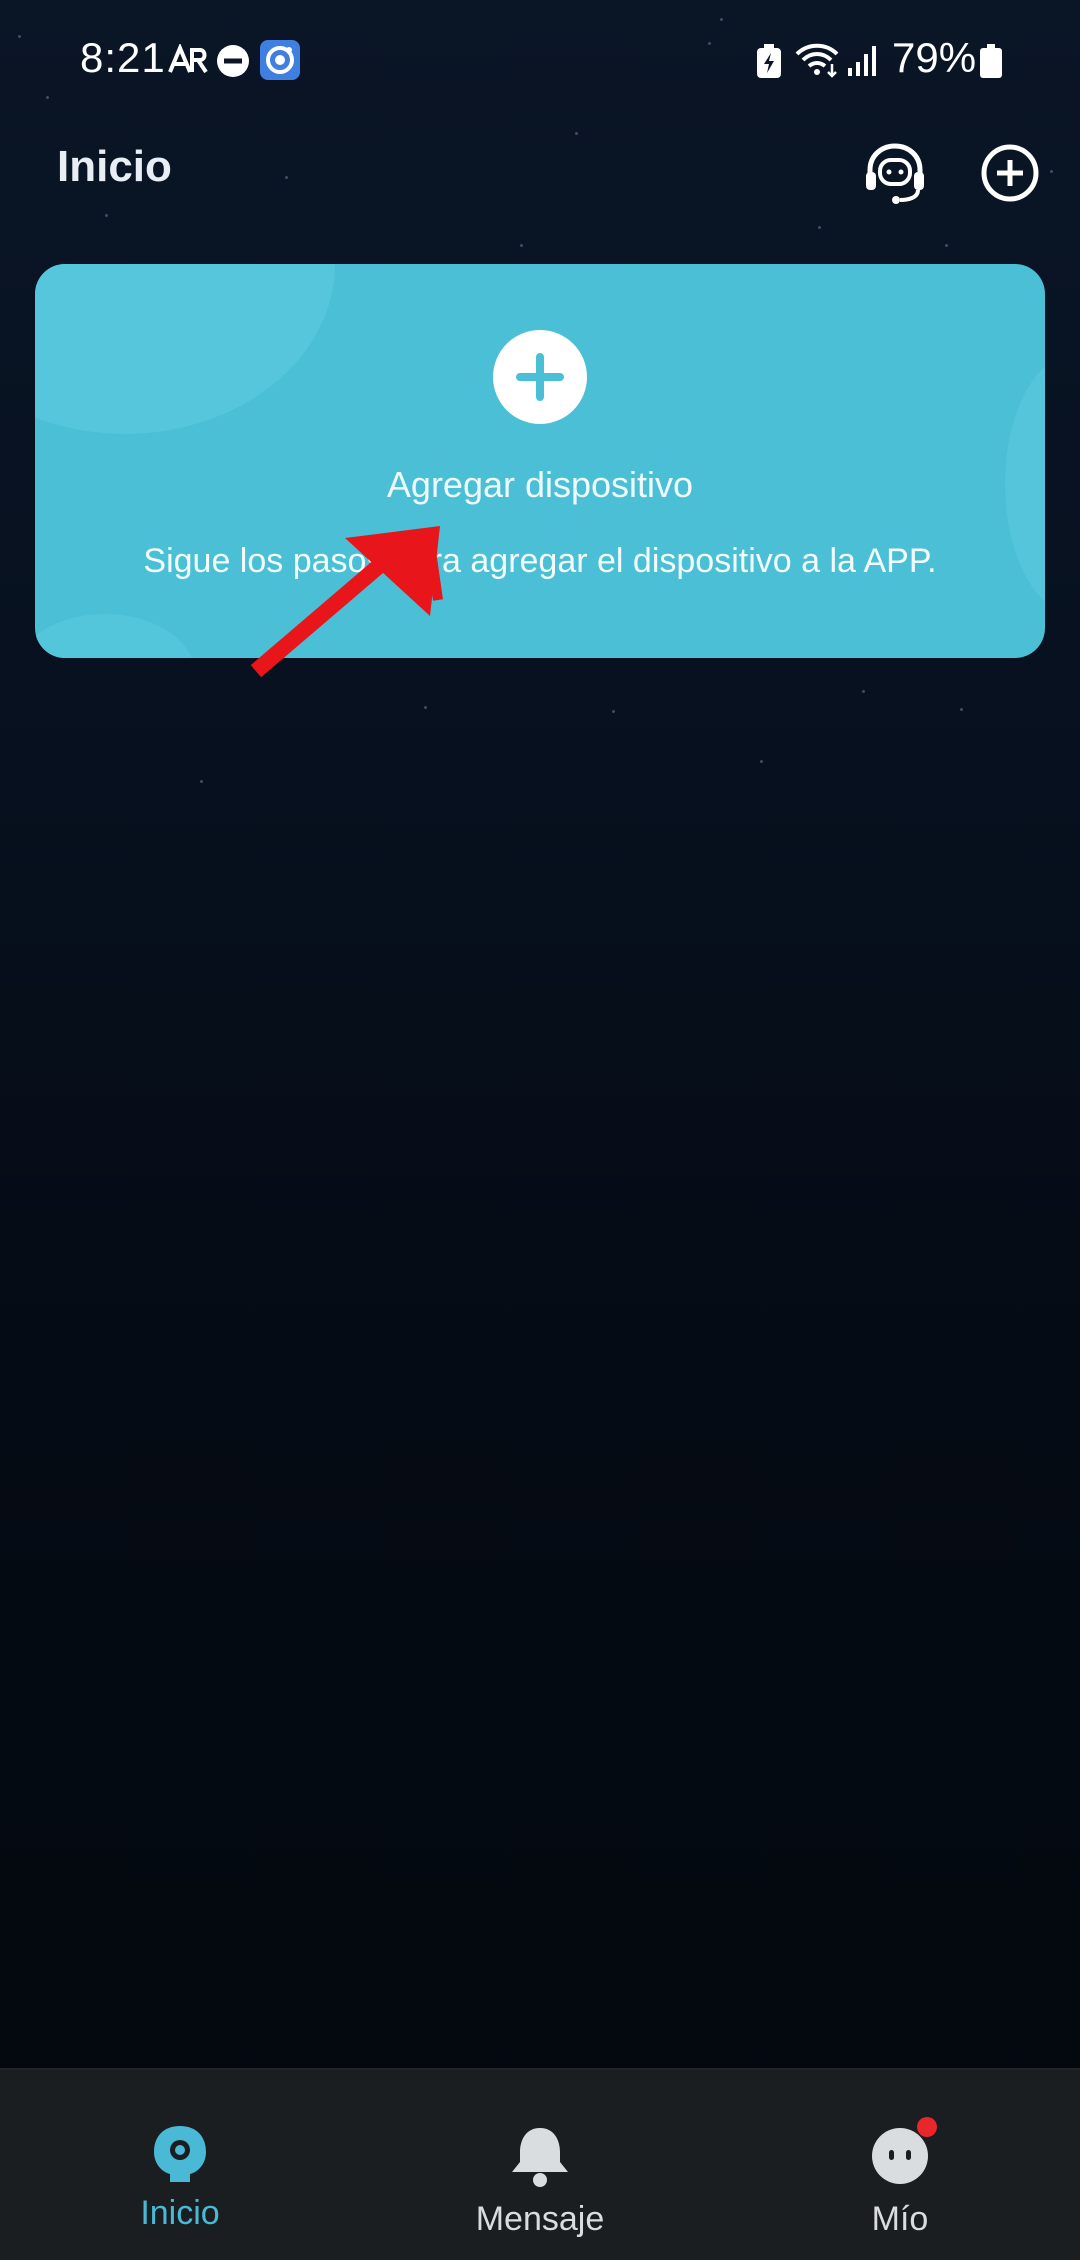 This screenshot has width=1080, height=2260. Describe the element at coordinates (540, 390) in the screenshot. I see `plus-icon` at that location.